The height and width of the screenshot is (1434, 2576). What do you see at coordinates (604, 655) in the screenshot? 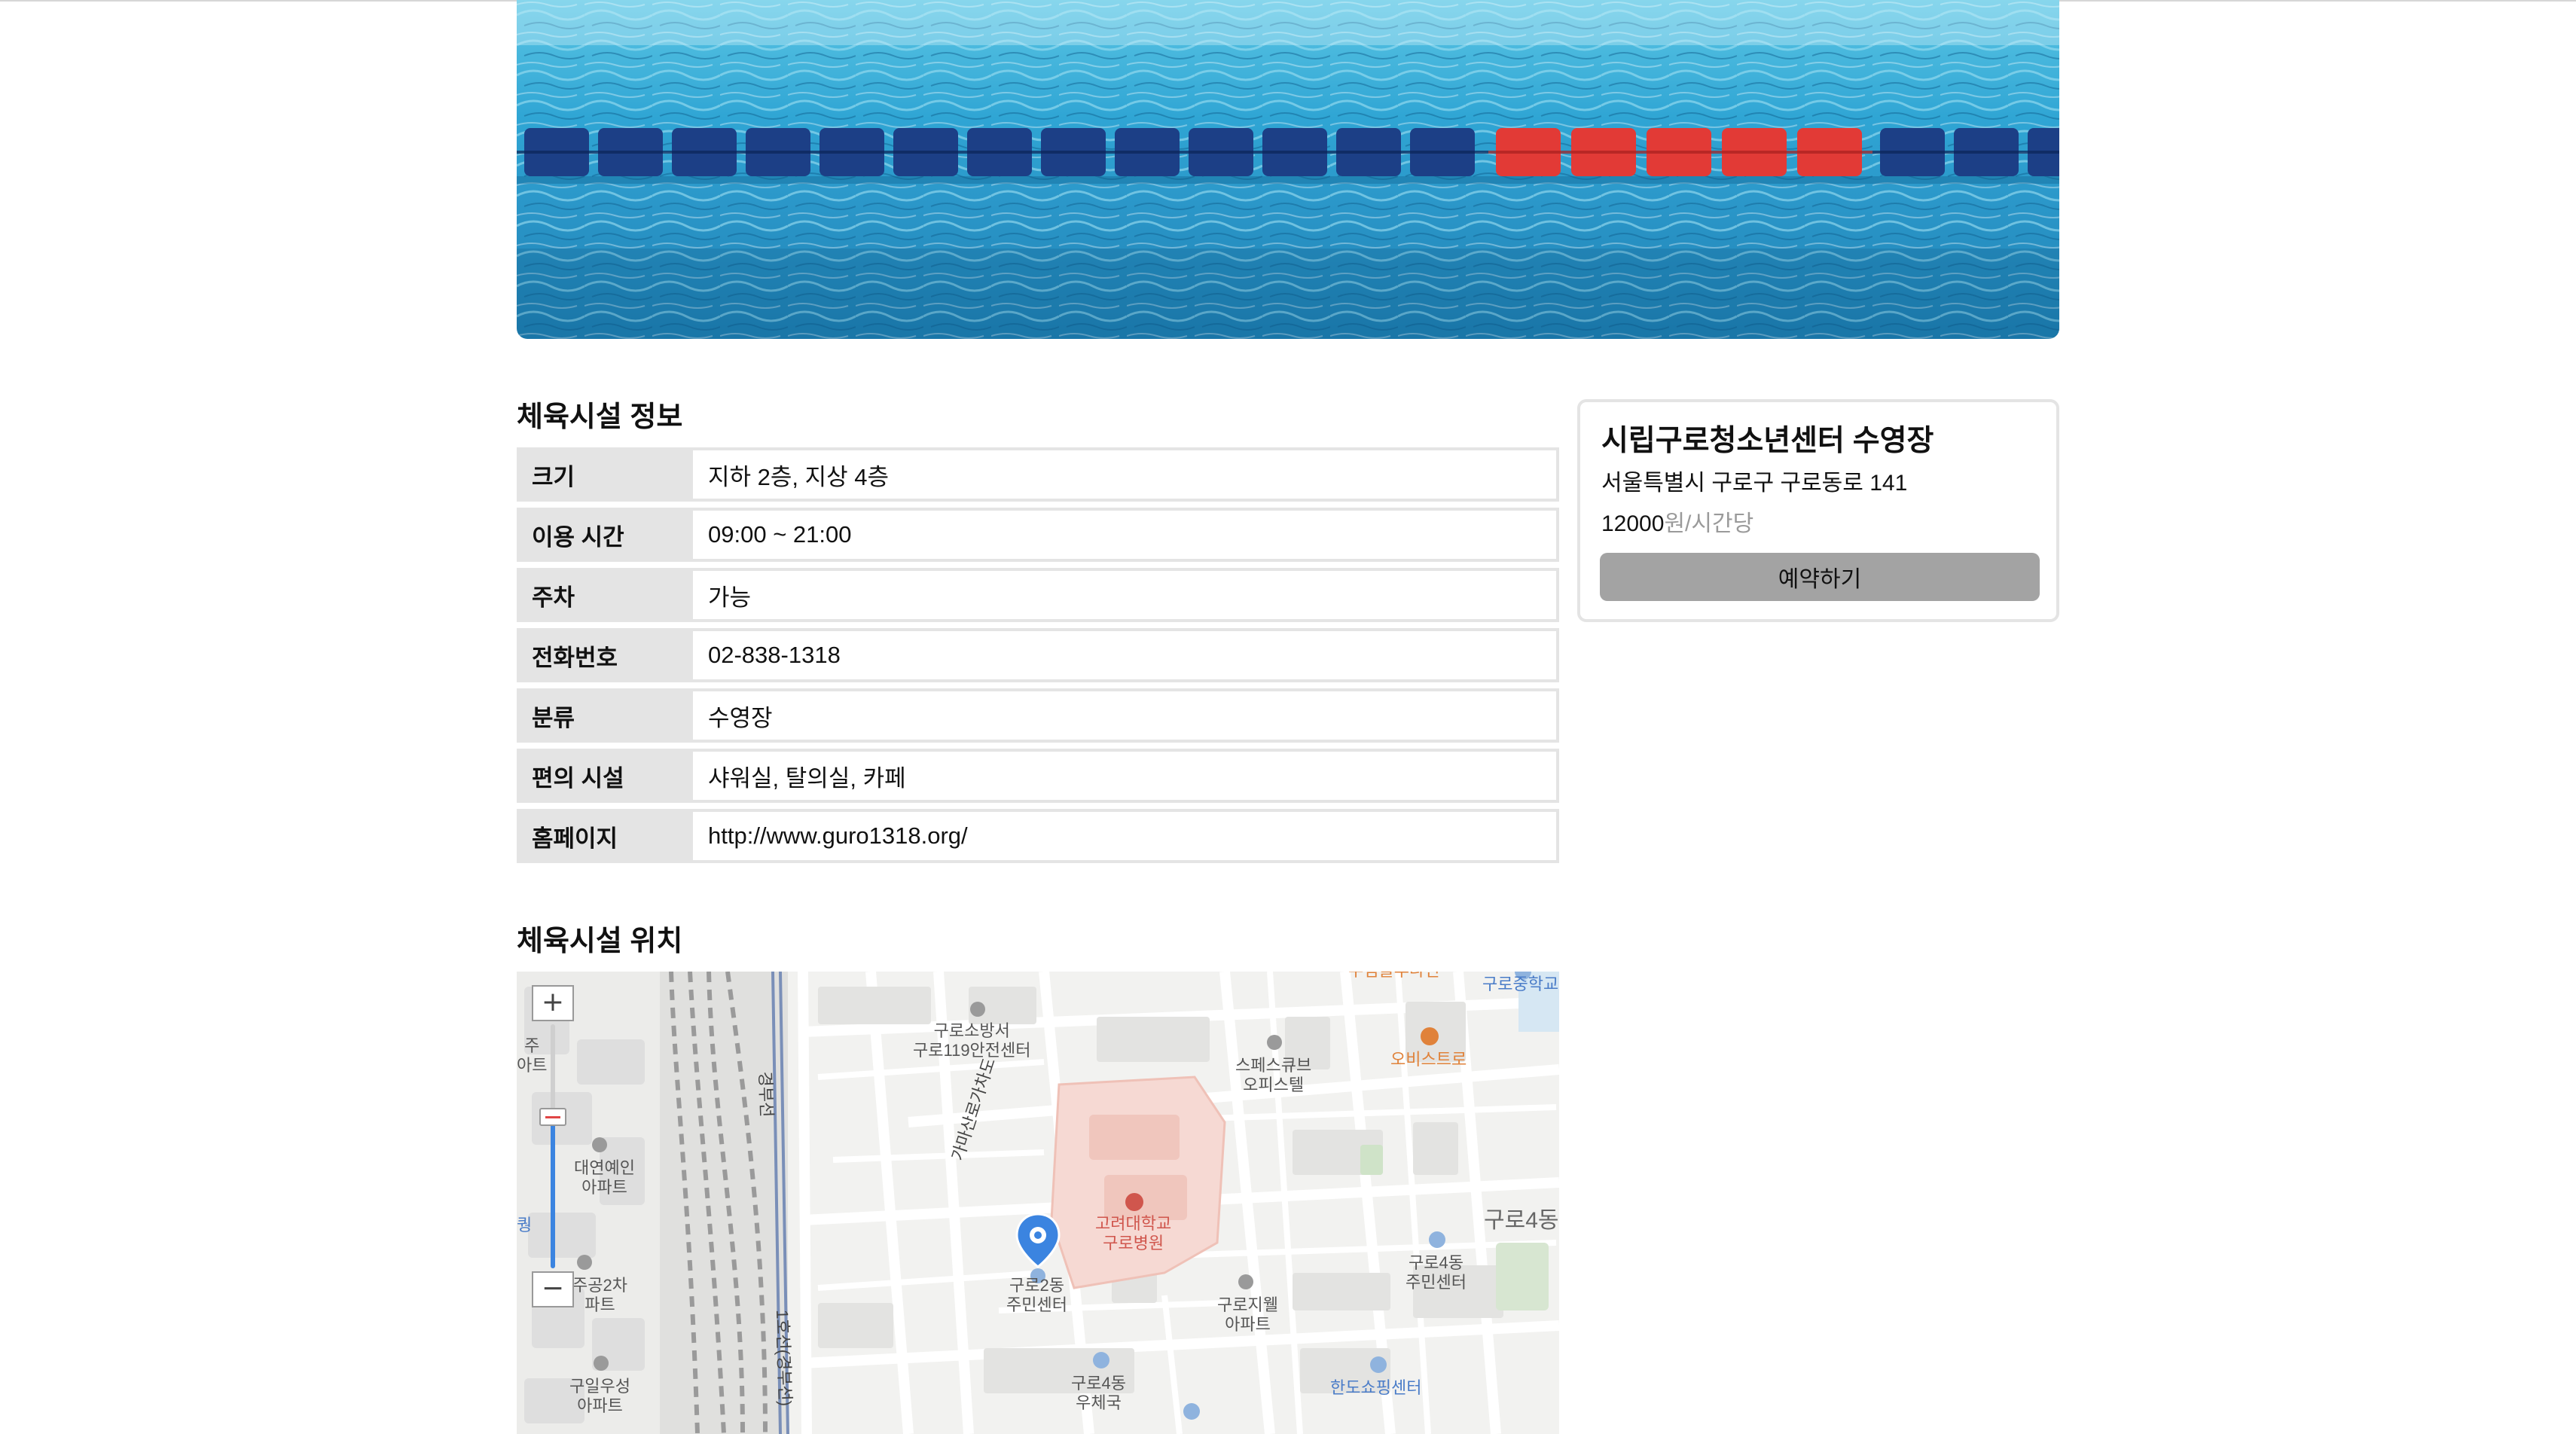
I see `info-label: 전화번호` at bounding box center [604, 655].